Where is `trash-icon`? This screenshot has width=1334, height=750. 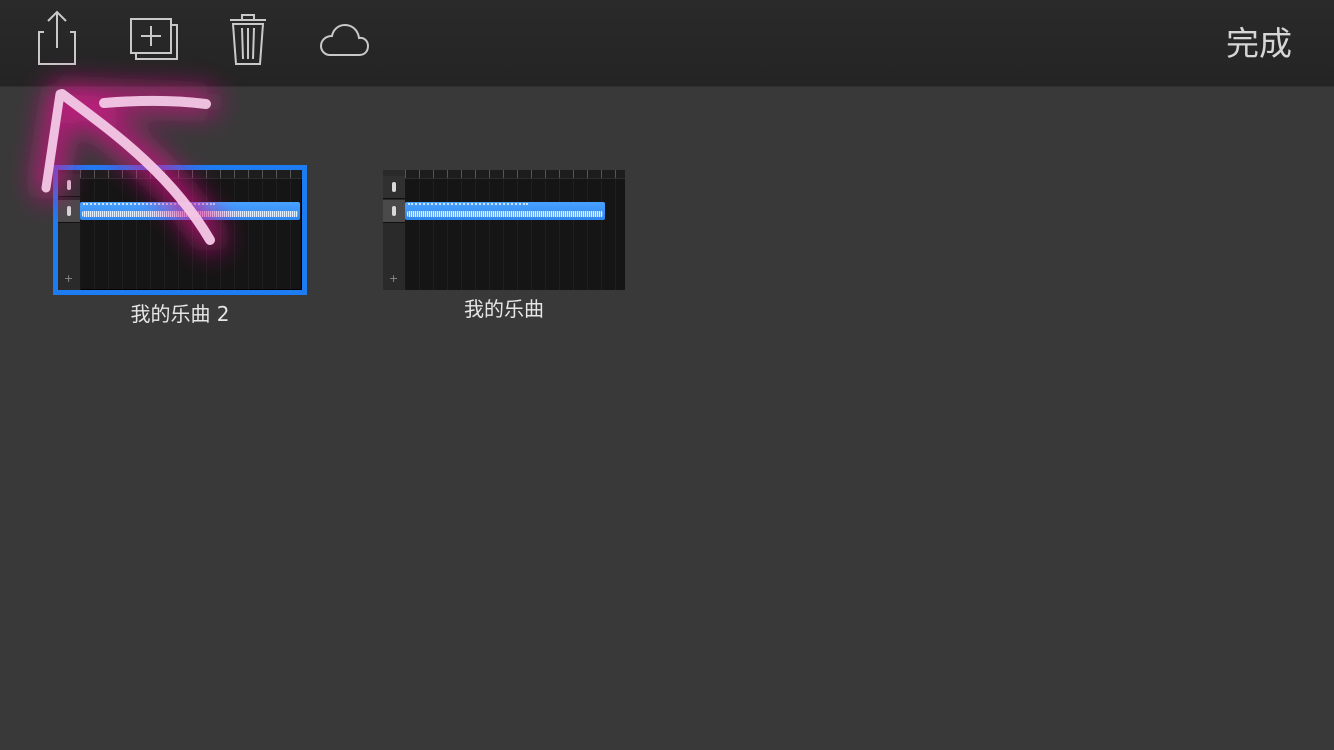 trash-icon is located at coordinates (248, 40).